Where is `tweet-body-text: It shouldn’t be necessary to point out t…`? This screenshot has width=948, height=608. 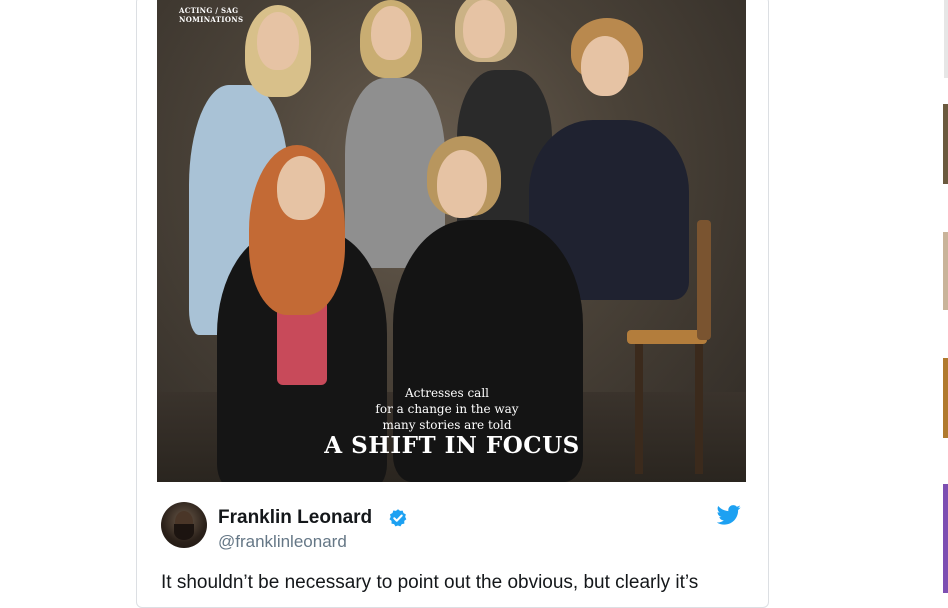 tweet-body-text: It shouldn’t be necessary to point out t… is located at coordinates (430, 582).